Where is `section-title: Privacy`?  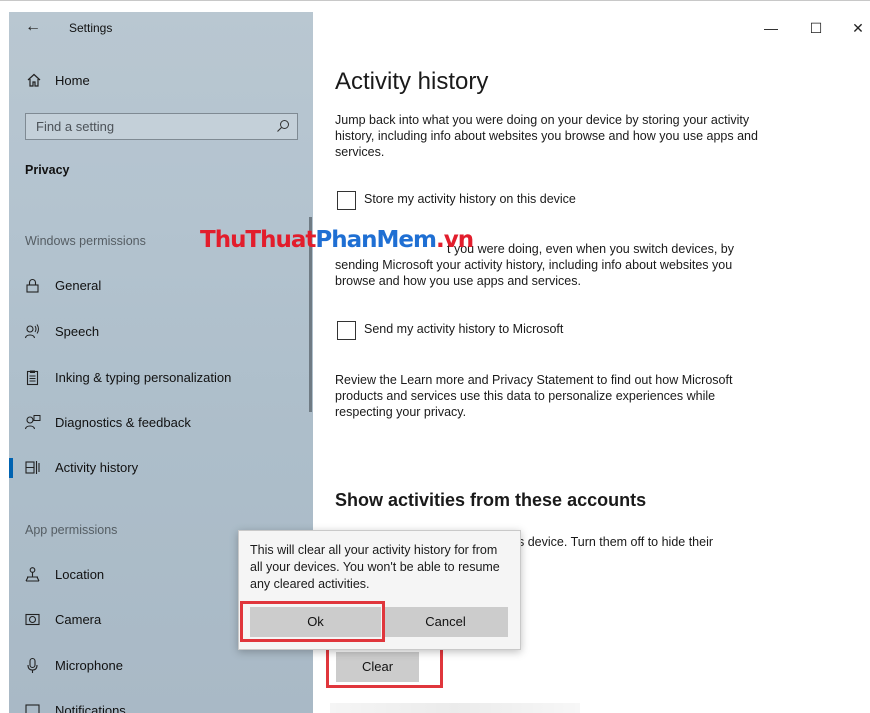
section-title: Privacy is located at coordinates (47, 170).